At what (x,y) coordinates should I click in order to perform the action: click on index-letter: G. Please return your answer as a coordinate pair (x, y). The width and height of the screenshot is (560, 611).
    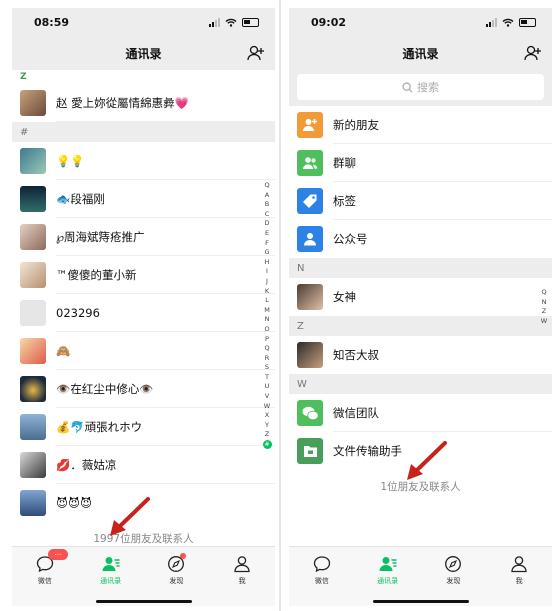
    Looking at the image, I should click on (266, 253).